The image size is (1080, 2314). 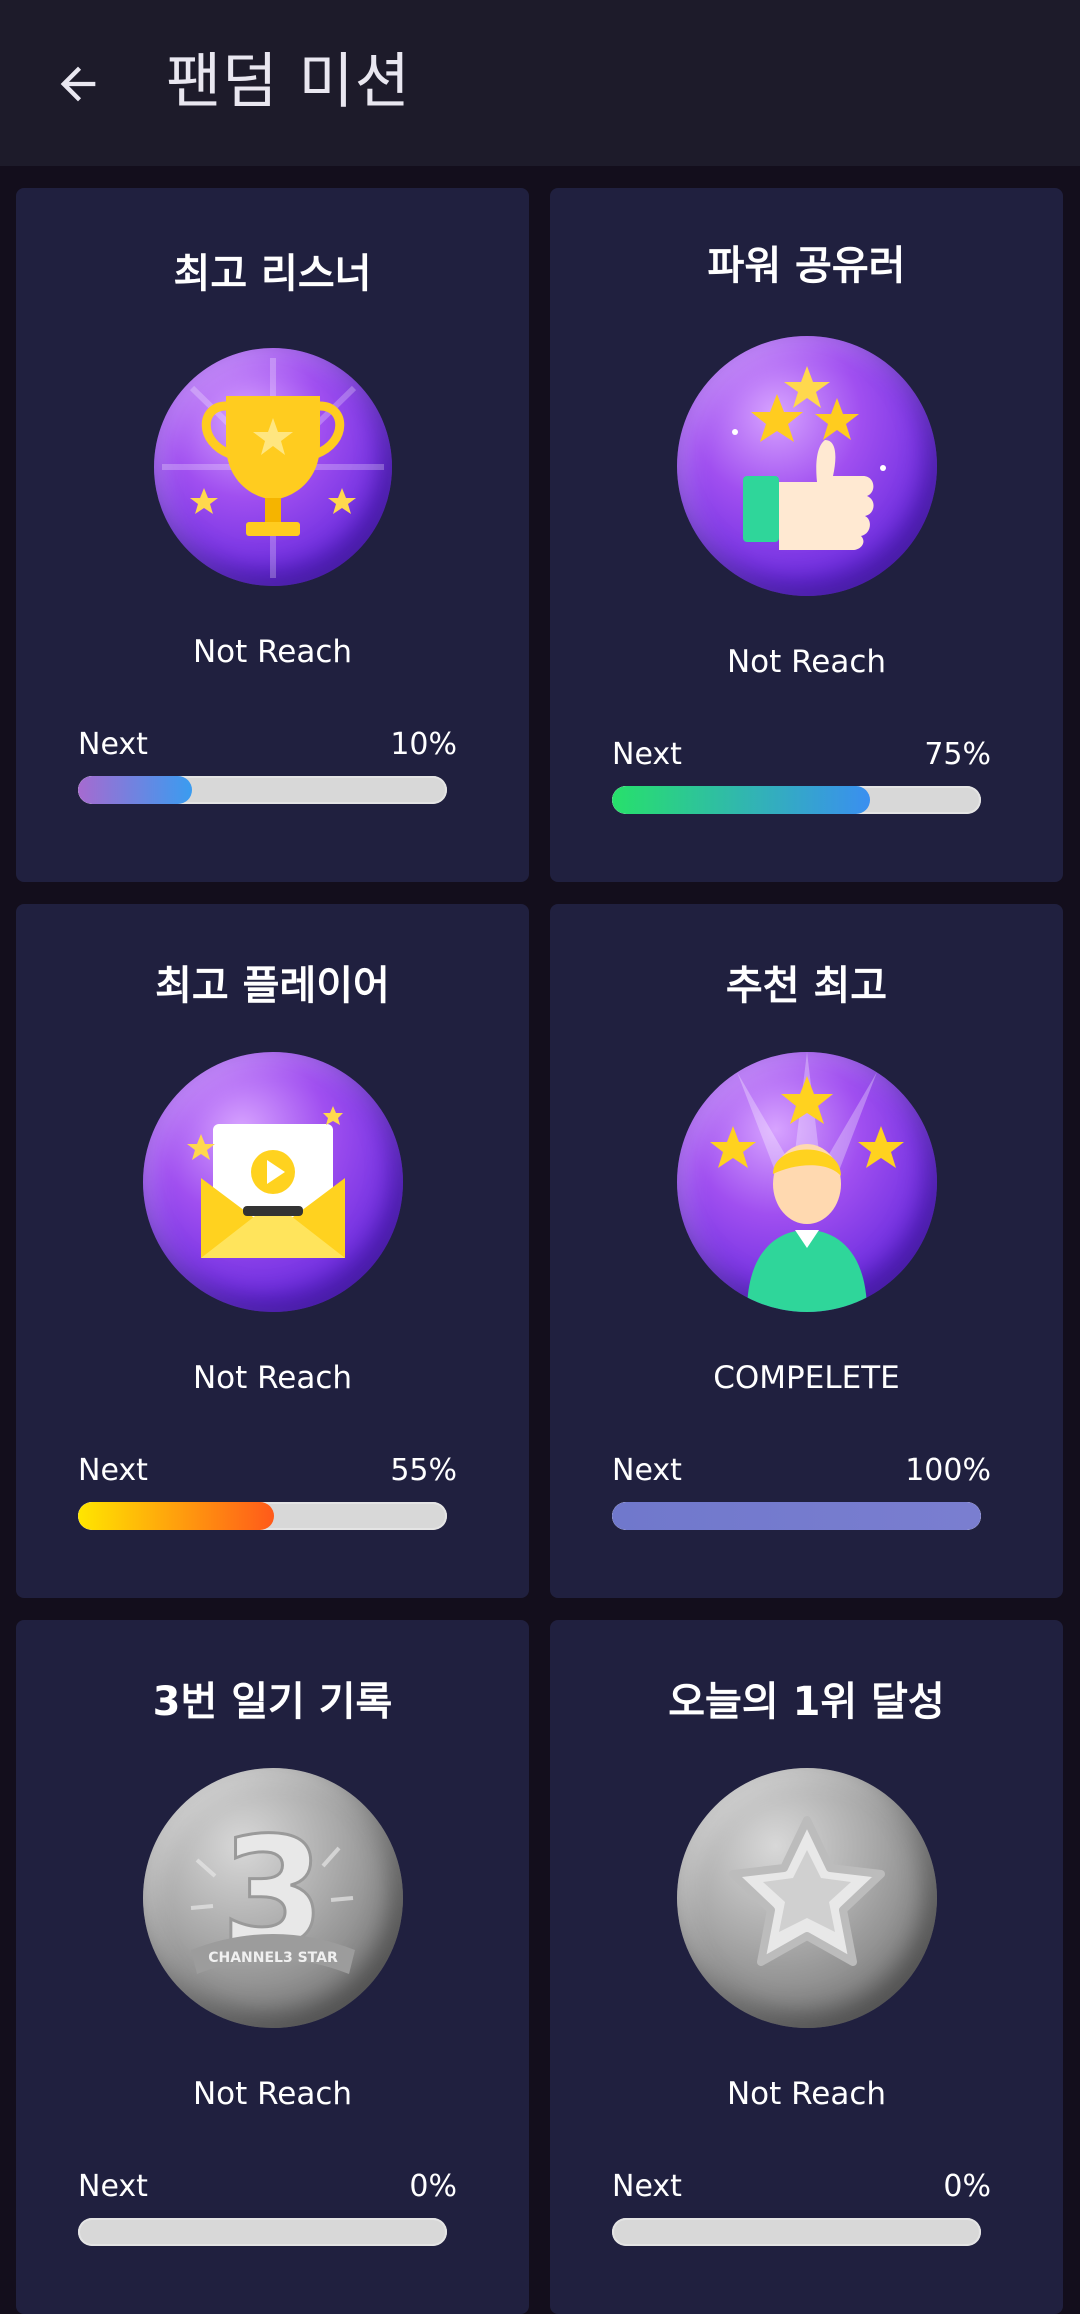 I want to click on mission-card-top-recommendation: 추천 최고 COMPELETE Next 100%, so click(x=806, y=1251).